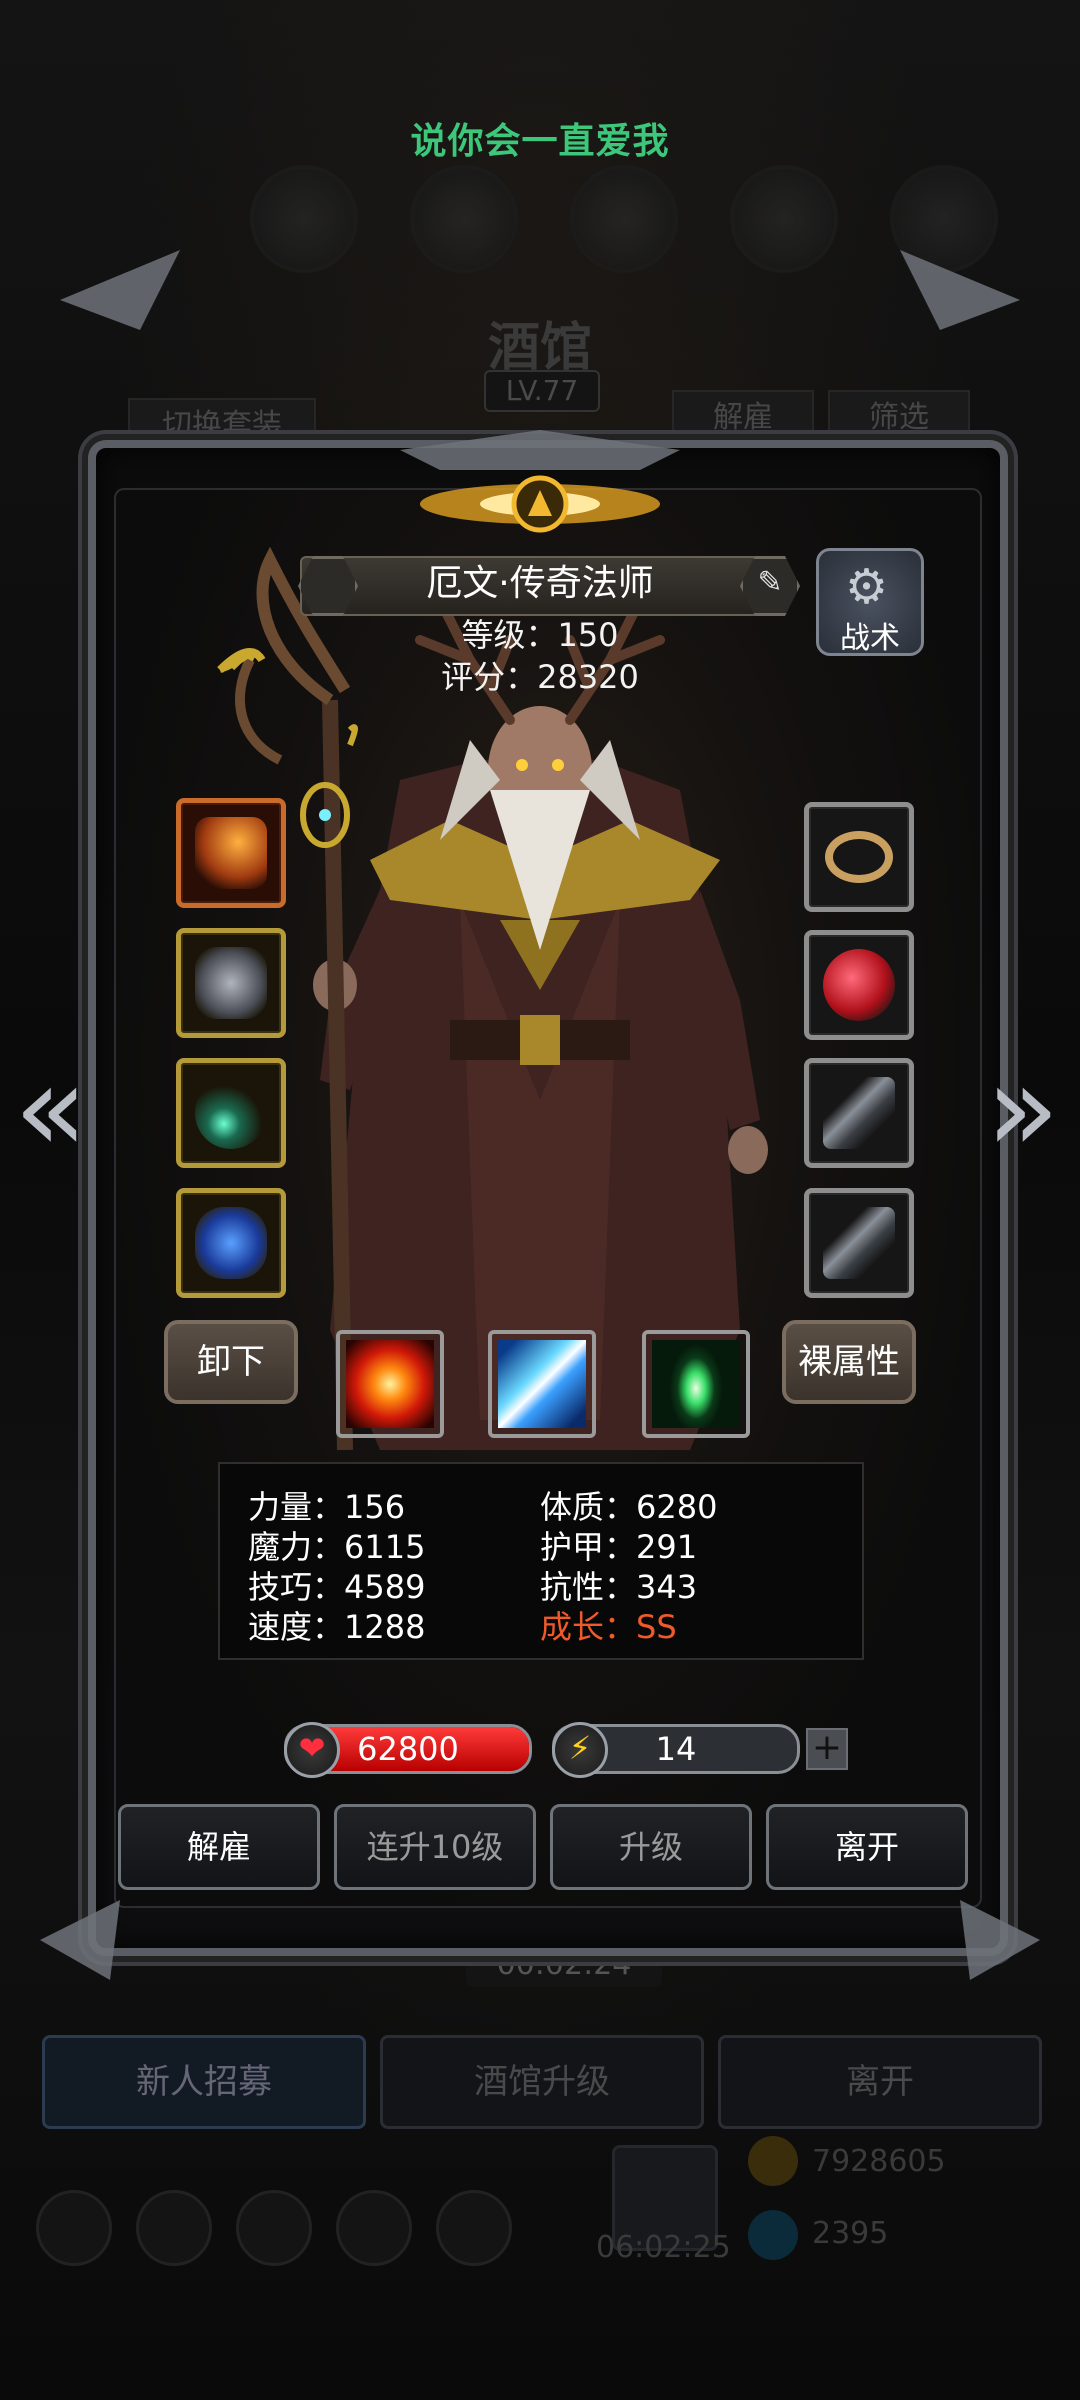 This screenshot has height=2400, width=1080. What do you see at coordinates (539, 347) in the screenshot?
I see `tavern-title: 酒馆` at bounding box center [539, 347].